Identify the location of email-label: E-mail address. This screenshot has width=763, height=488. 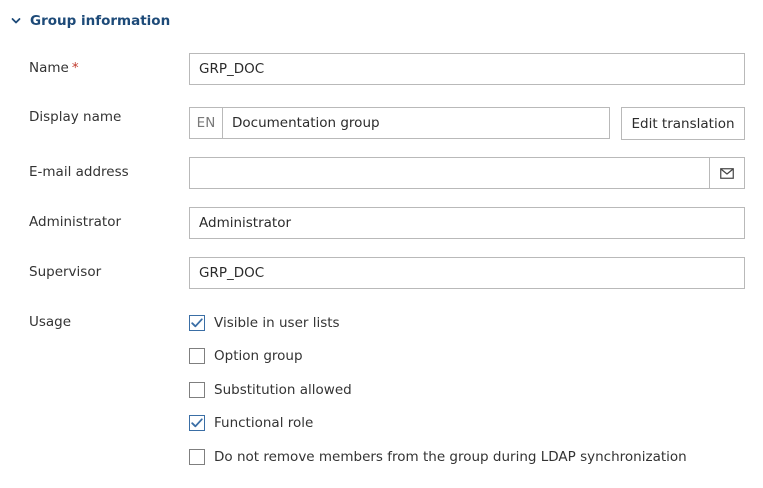
(79, 172).